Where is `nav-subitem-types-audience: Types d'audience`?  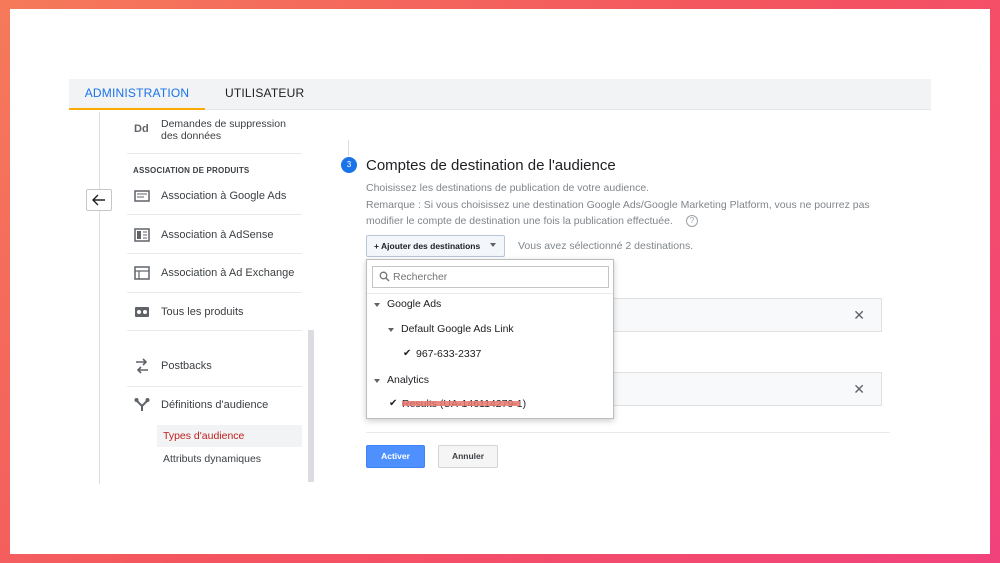
nav-subitem-types-audience: Types d'audience is located at coordinates (229, 436).